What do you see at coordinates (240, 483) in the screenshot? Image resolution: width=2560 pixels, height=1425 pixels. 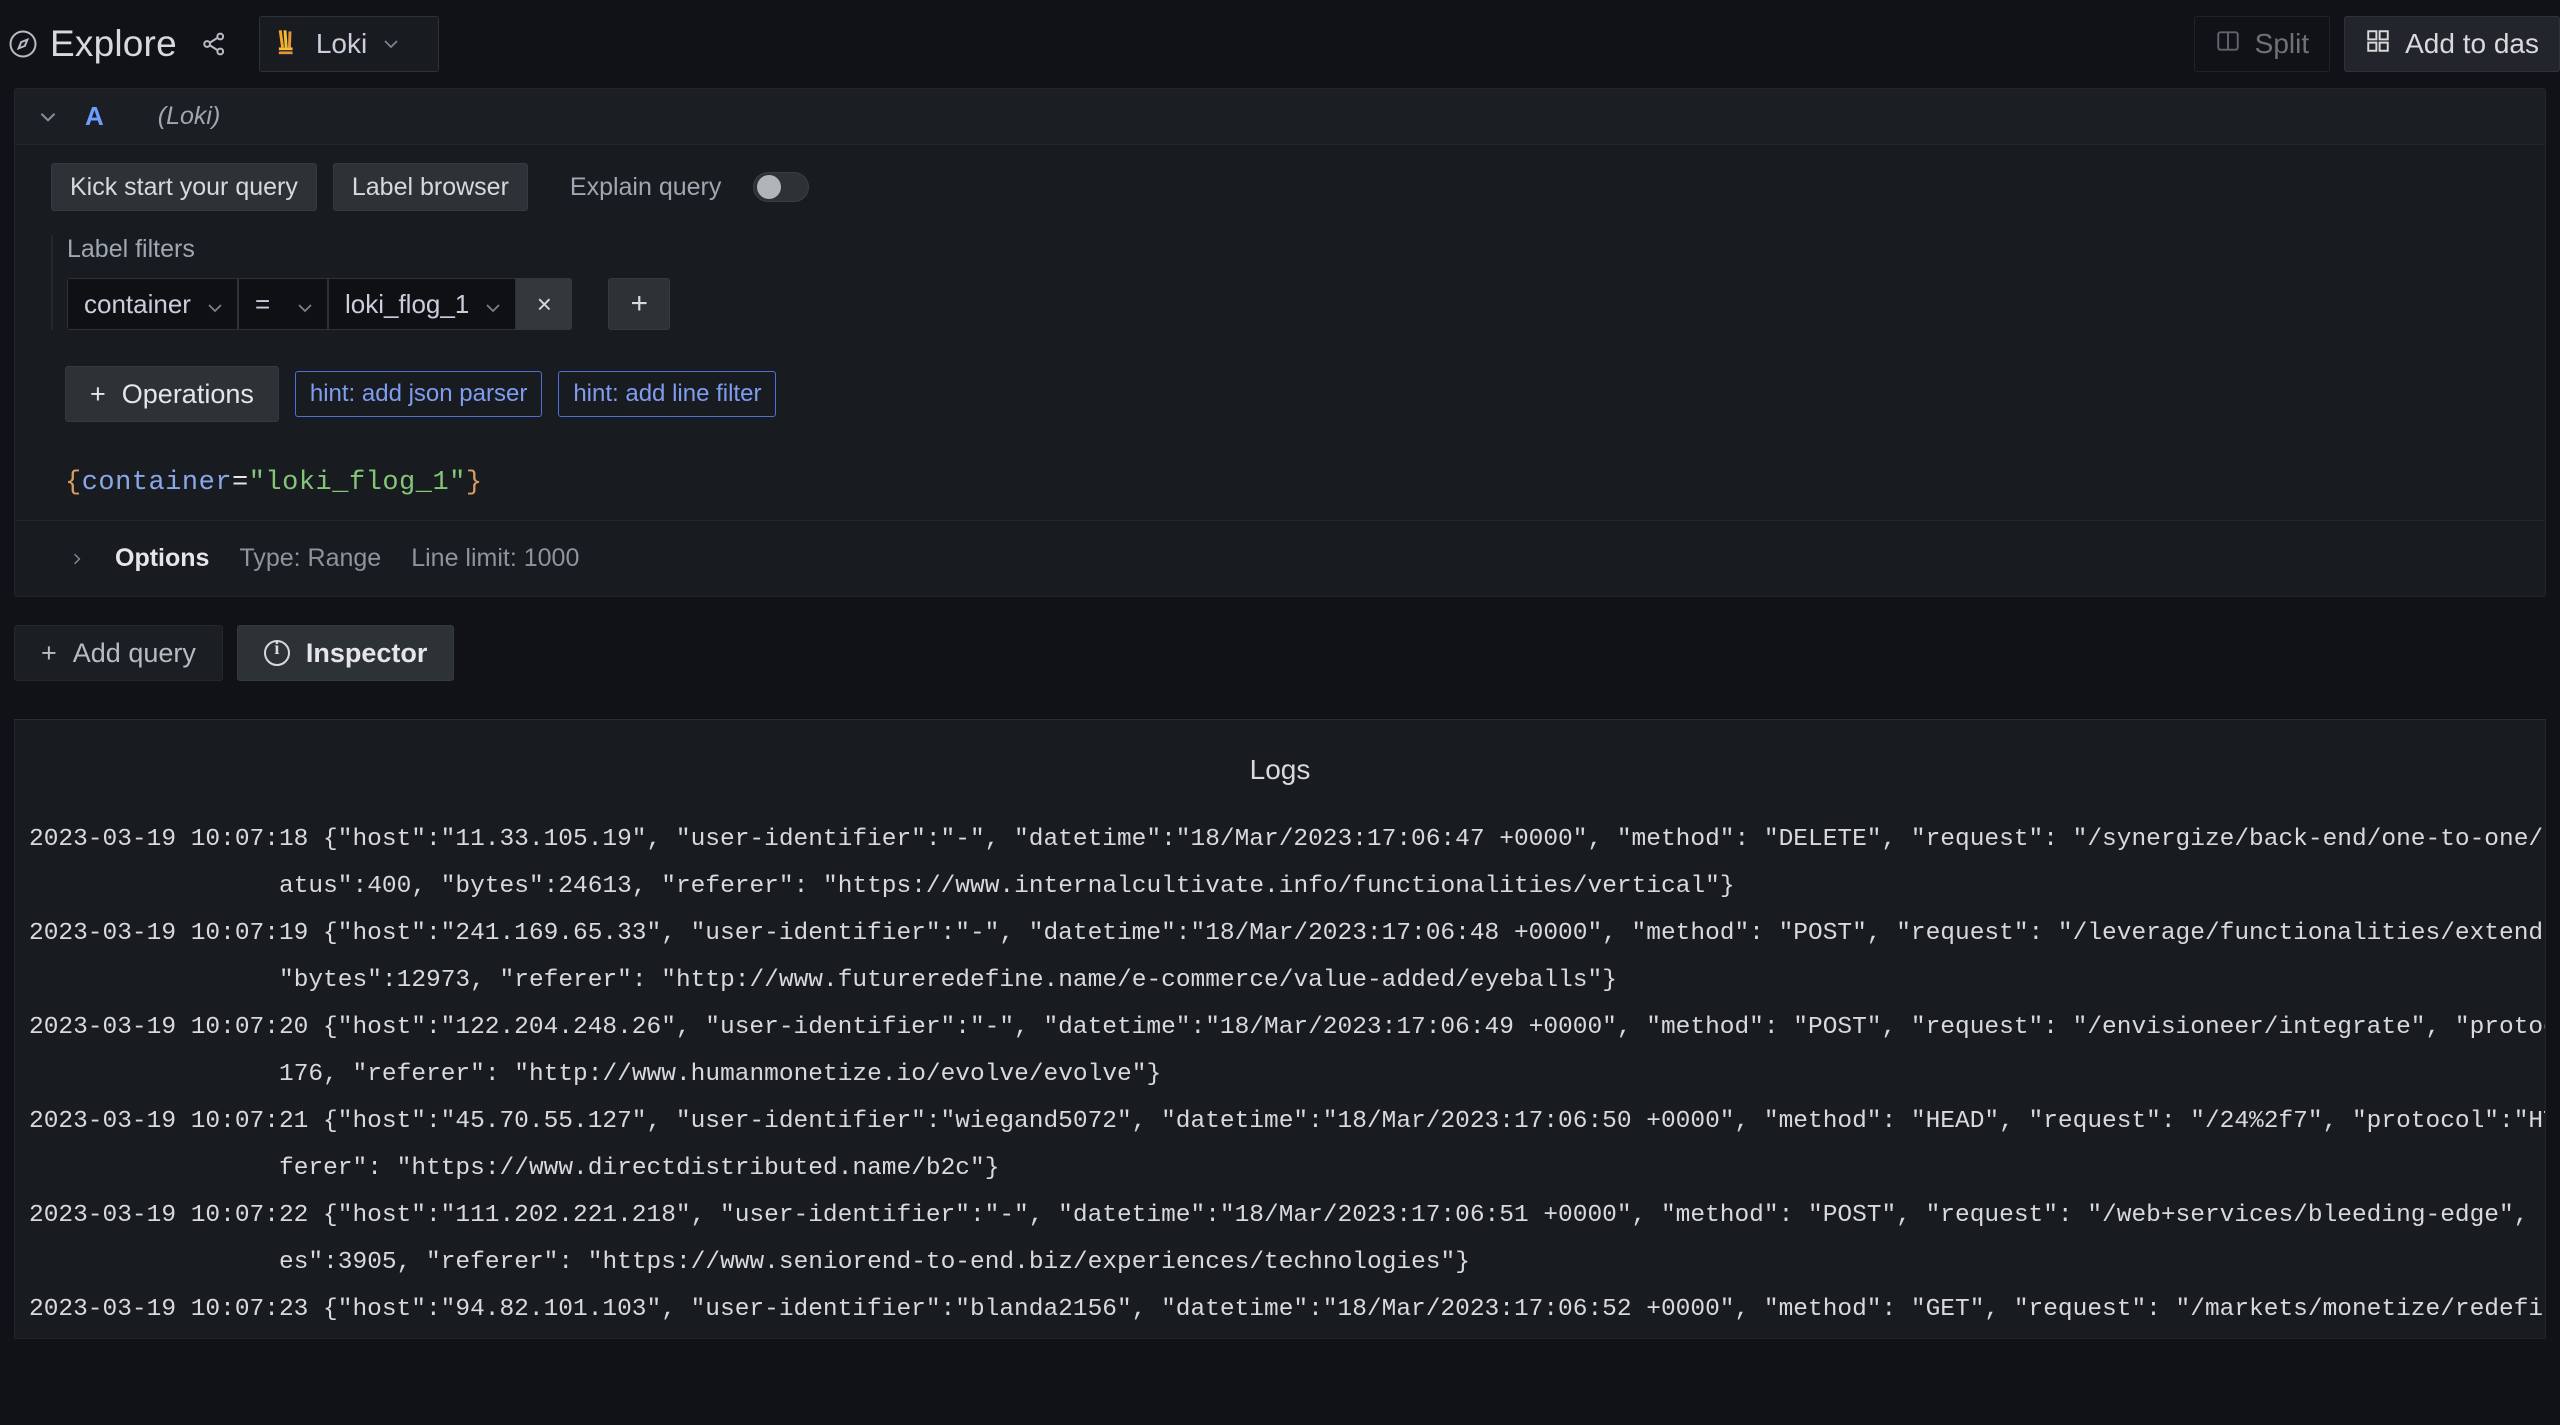 I see `raw-equals: =` at bounding box center [240, 483].